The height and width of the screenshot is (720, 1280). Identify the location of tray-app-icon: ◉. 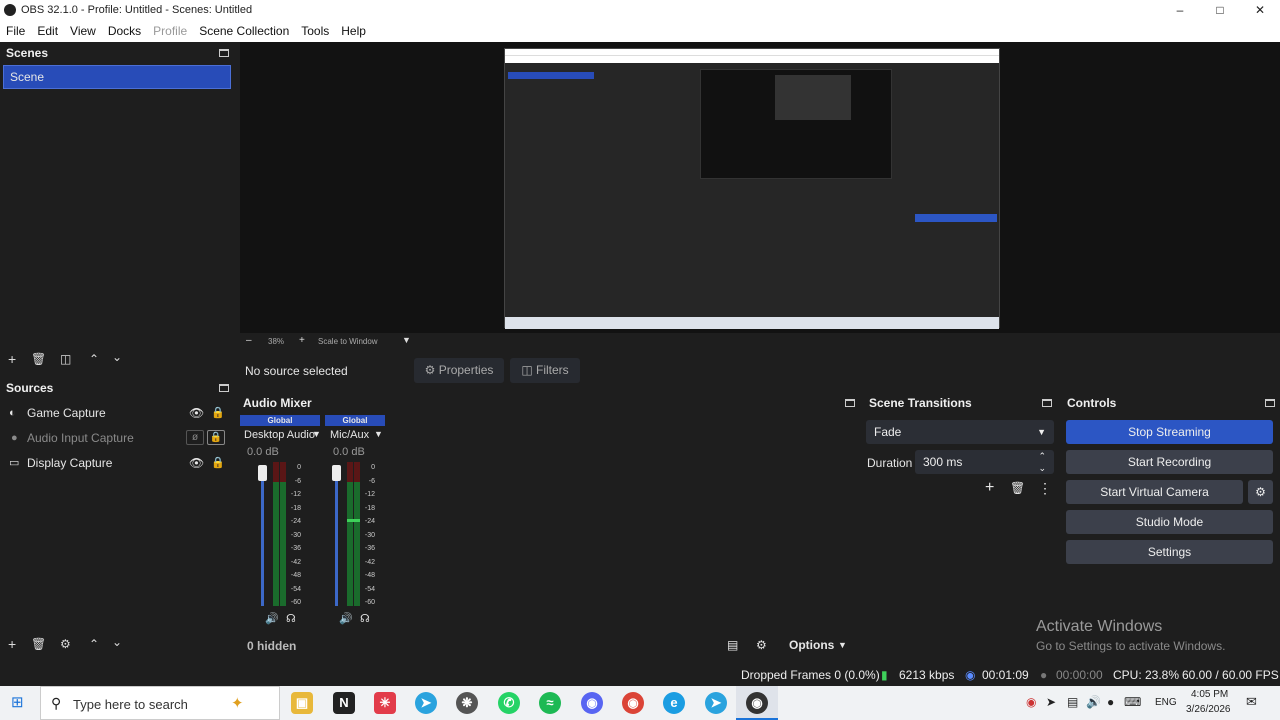
(1031, 702).